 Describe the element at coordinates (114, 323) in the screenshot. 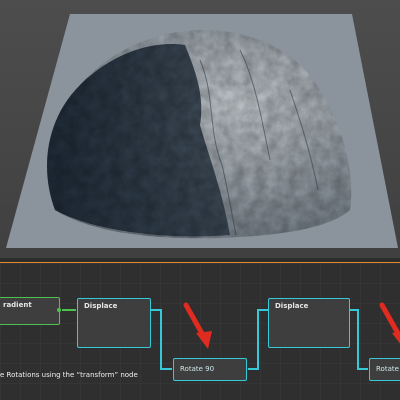

I see `node-displace-1: Displace` at that location.